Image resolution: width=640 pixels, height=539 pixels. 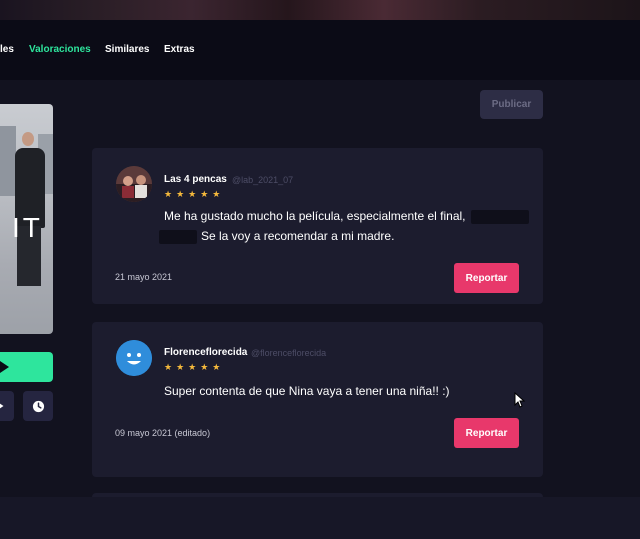 What do you see at coordinates (179, 49) in the screenshot?
I see `tab-extras: Extras` at bounding box center [179, 49].